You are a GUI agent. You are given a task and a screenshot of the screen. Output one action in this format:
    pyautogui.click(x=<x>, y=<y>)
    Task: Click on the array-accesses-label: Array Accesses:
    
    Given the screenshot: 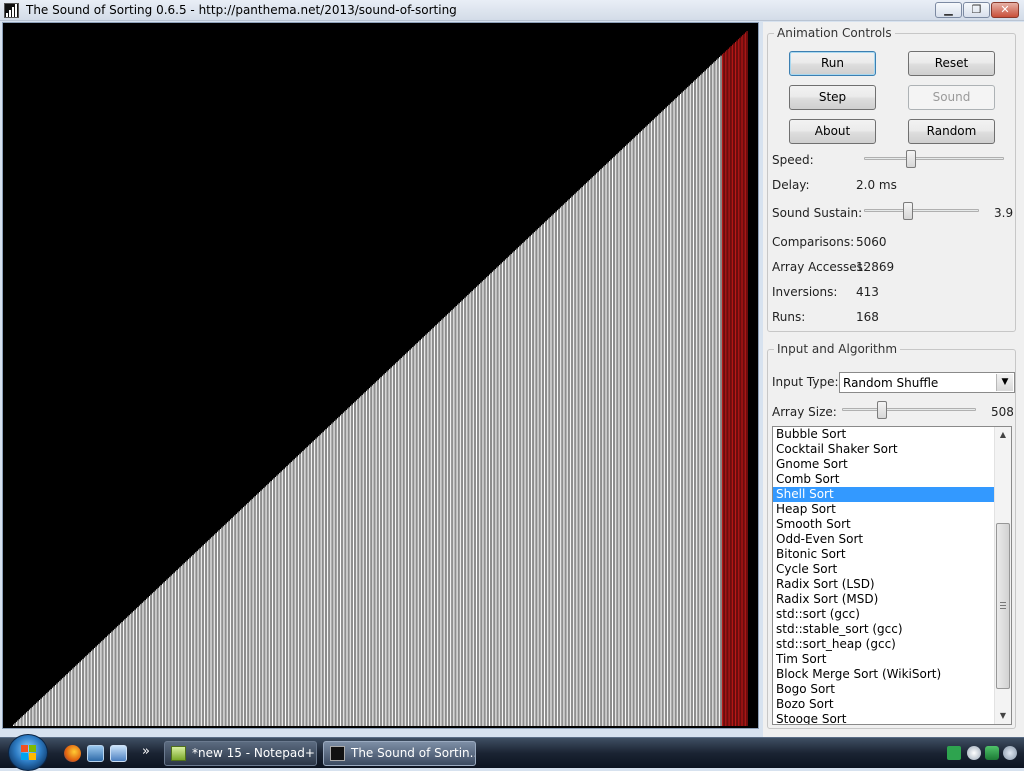 What is the action you would take?
    pyautogui.click(x=819, y=267)
    